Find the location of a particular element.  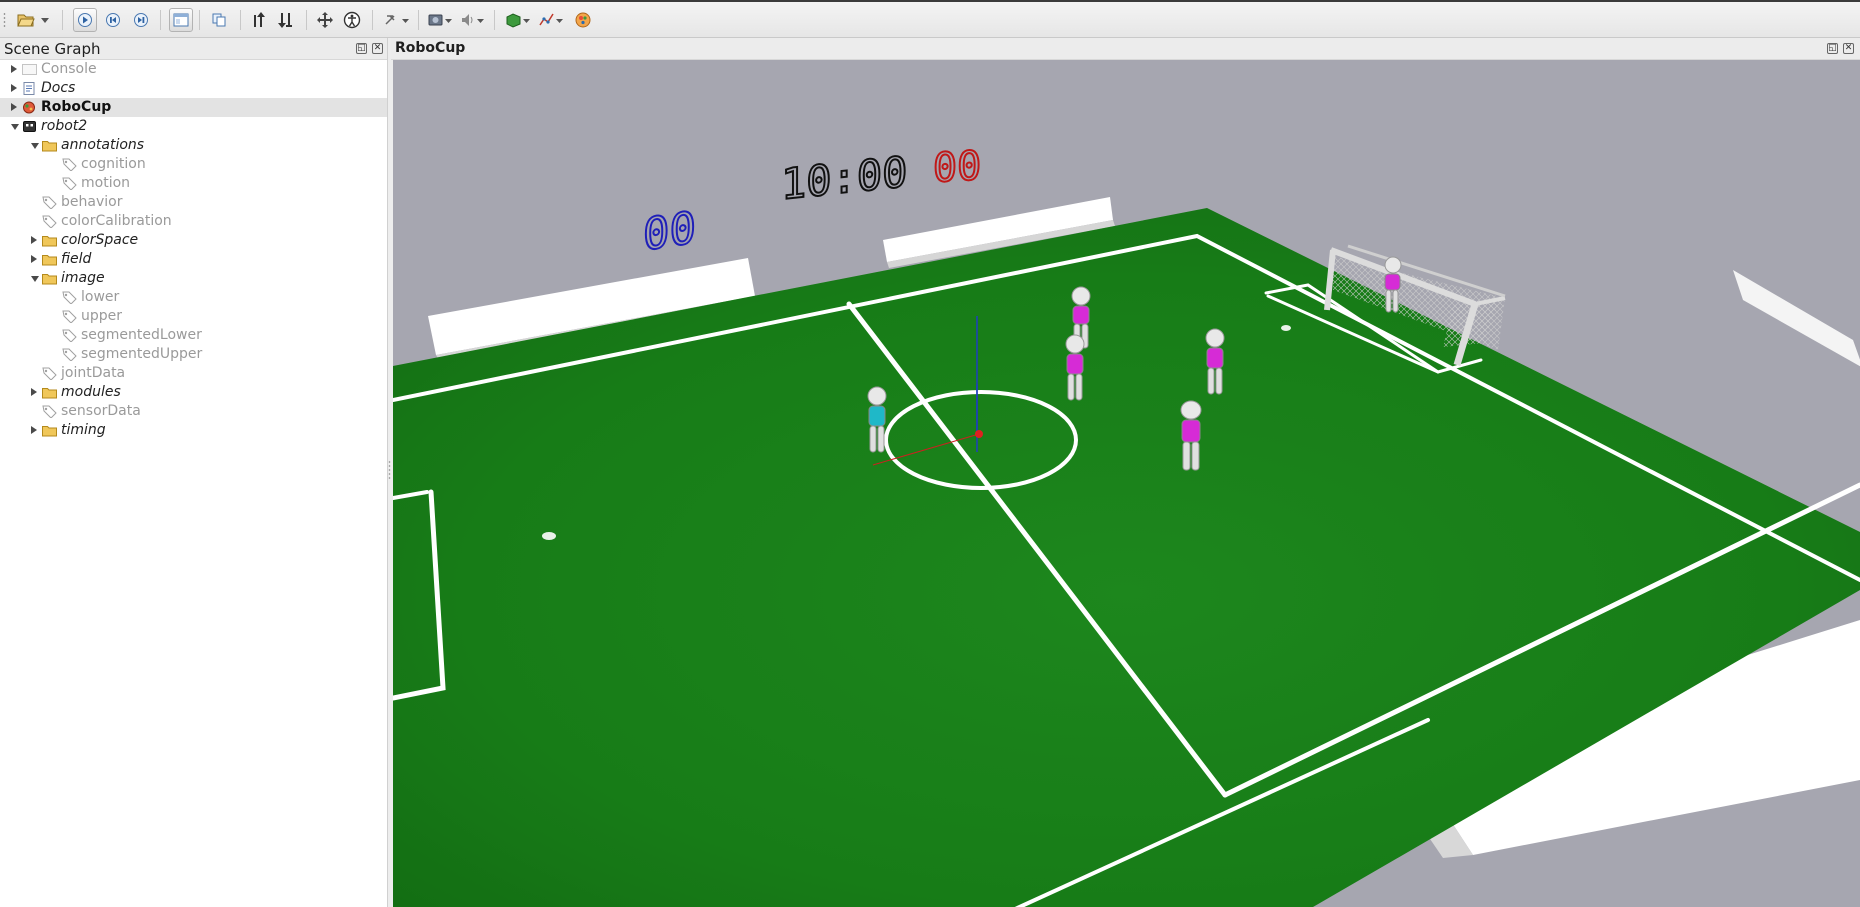

tree-item-image: image is located at coordinates (193, 278).